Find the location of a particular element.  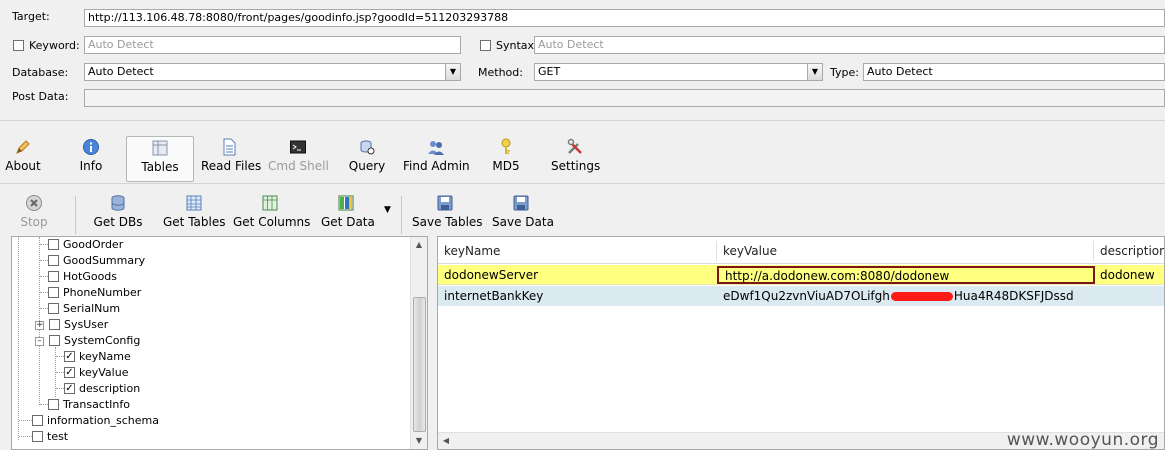

syntax-input: Auto Detect is located at coordinates (849, 45).